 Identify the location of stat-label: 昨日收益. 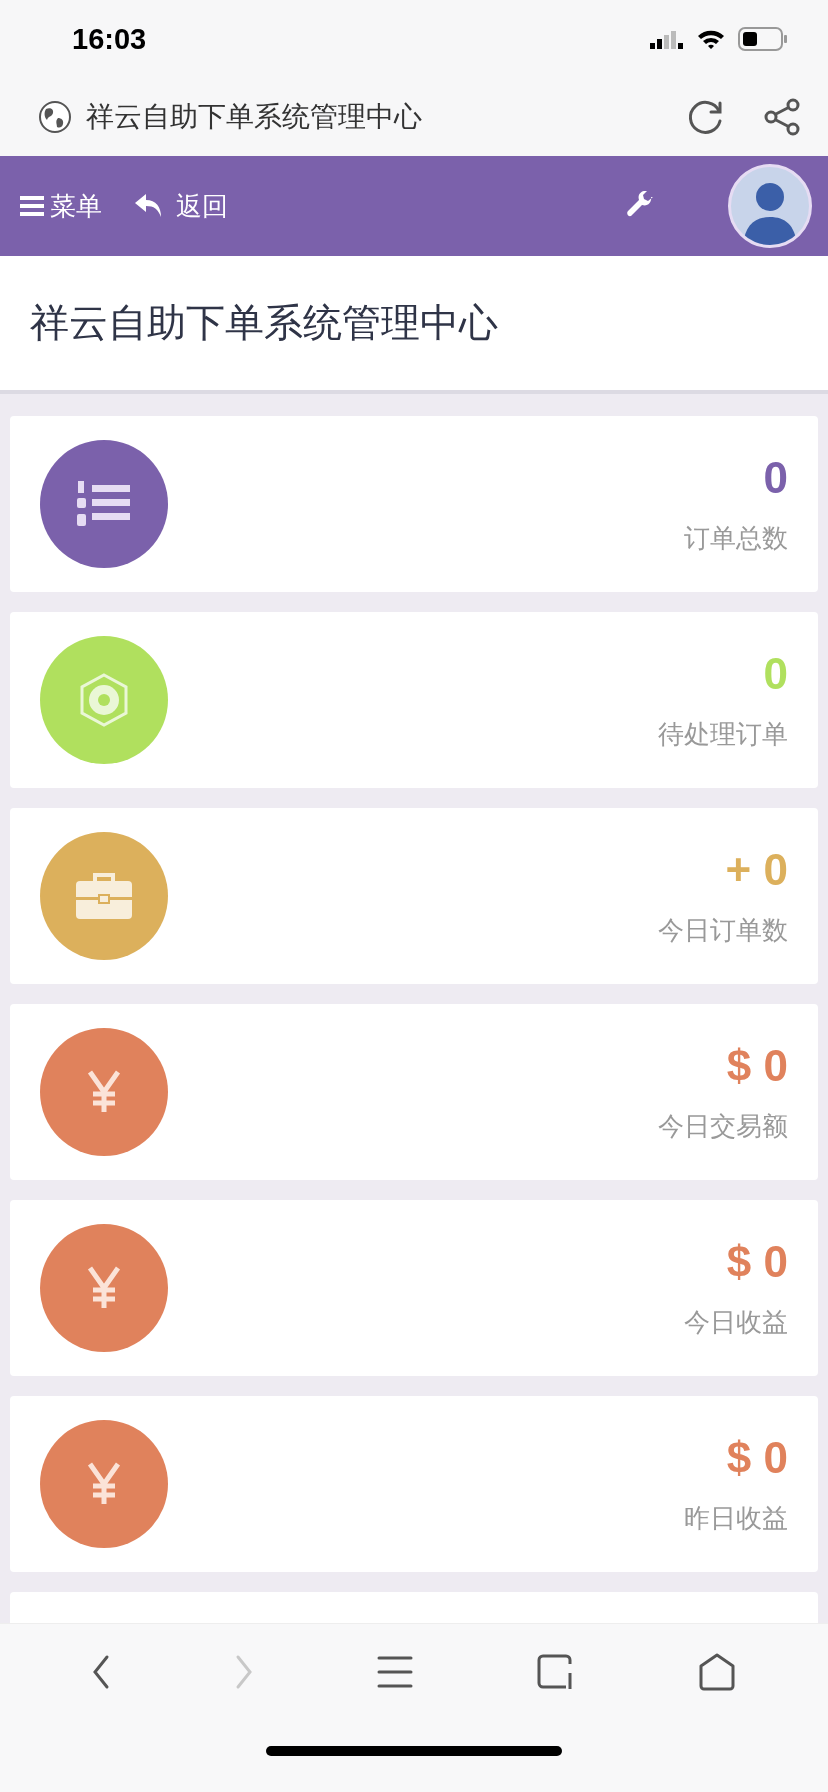
(736, 1518).